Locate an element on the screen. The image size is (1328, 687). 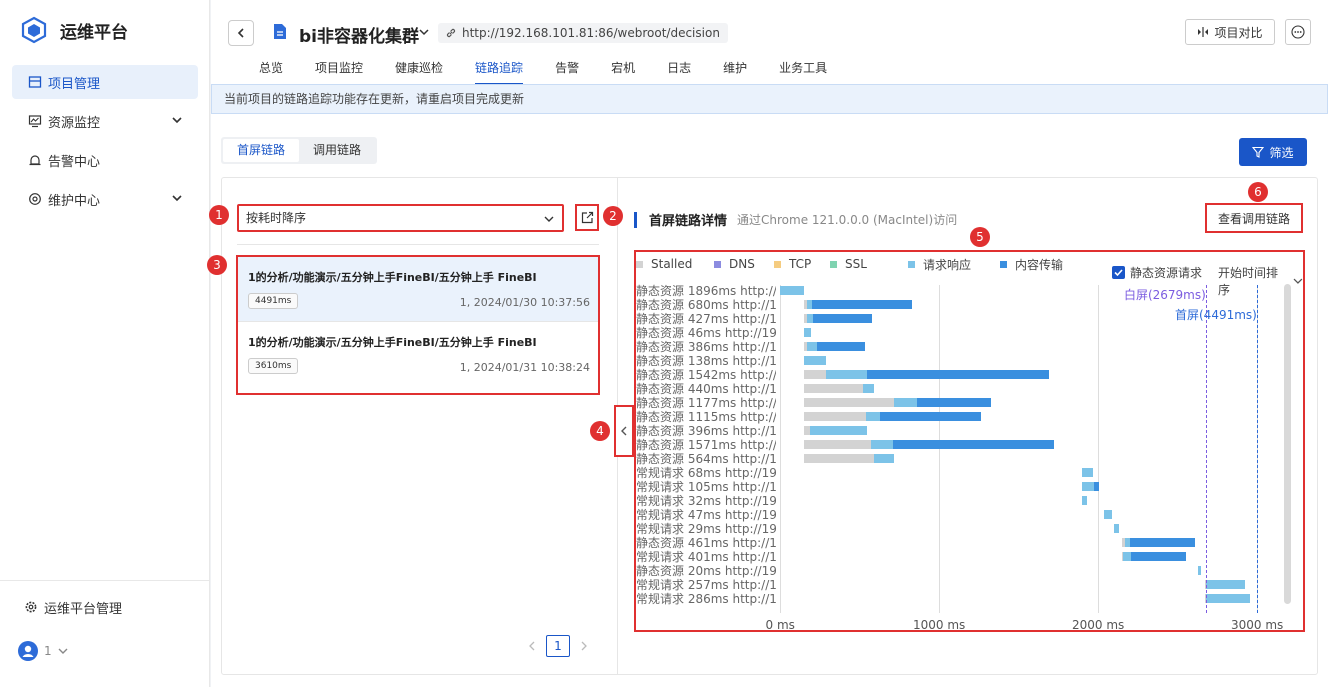
project-title: bi非容器化集群 is located at coordinates (359, 37).